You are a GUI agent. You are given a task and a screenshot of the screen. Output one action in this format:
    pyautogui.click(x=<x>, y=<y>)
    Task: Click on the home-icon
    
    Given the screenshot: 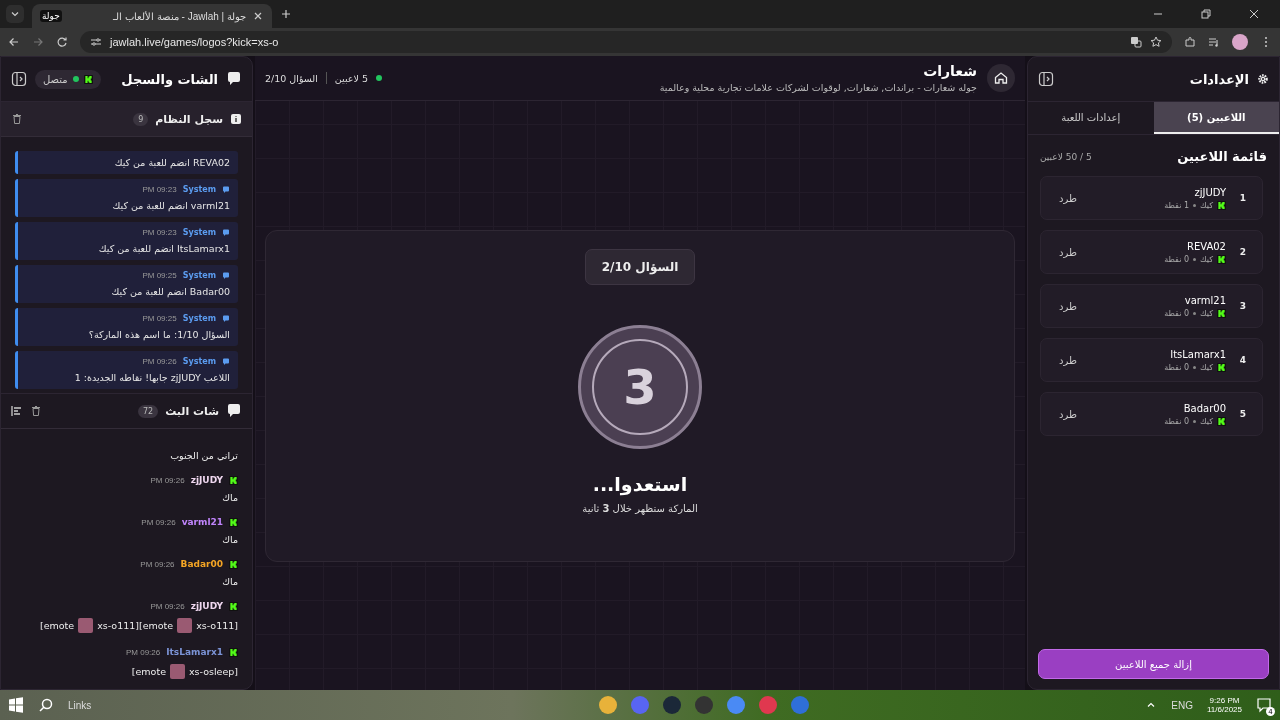 What is the action you would take?
    pyautogui.click(x=1001, y=78)
    